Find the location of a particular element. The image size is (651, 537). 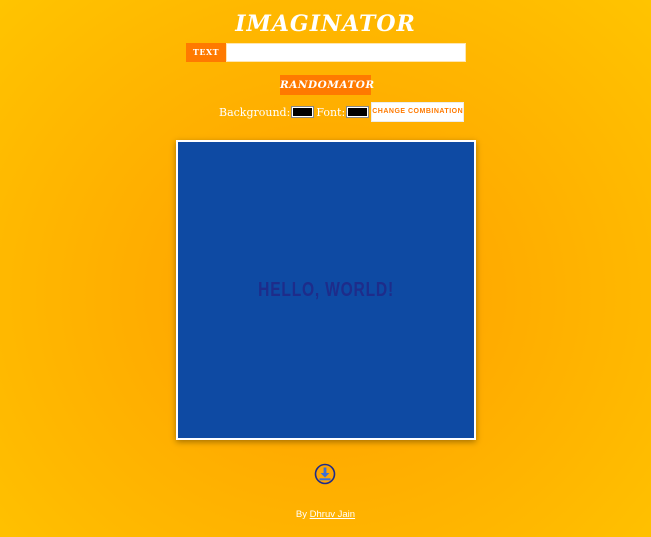

font-color-picker is located at coordinates (358, 112).